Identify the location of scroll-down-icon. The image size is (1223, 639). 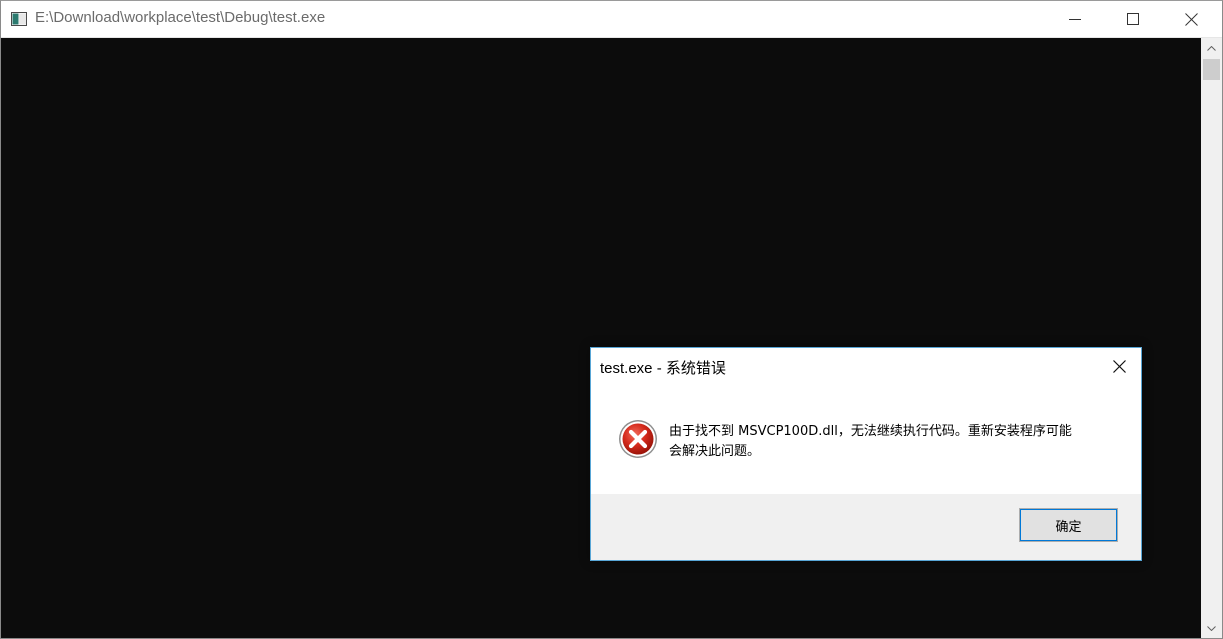
(1211, 628).